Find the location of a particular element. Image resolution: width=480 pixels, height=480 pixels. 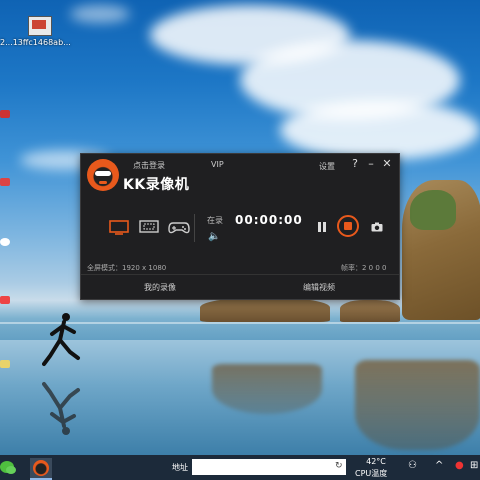

settings-link: 设置 is located at coordinates (327, 166).